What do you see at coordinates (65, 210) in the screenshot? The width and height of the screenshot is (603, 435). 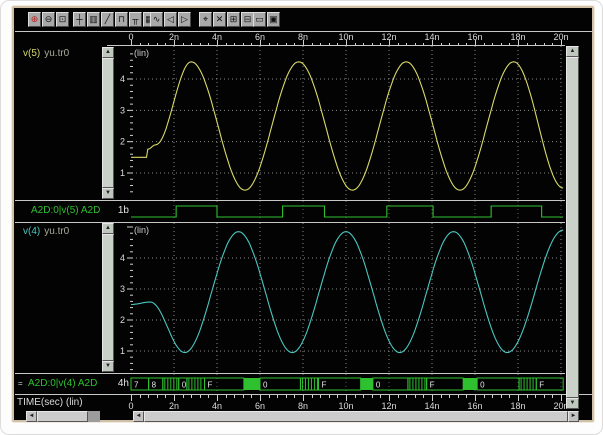 I see `signal-label-a2d-v5: A2D:0|v(5) A2D` at bounding box center [65, 210].